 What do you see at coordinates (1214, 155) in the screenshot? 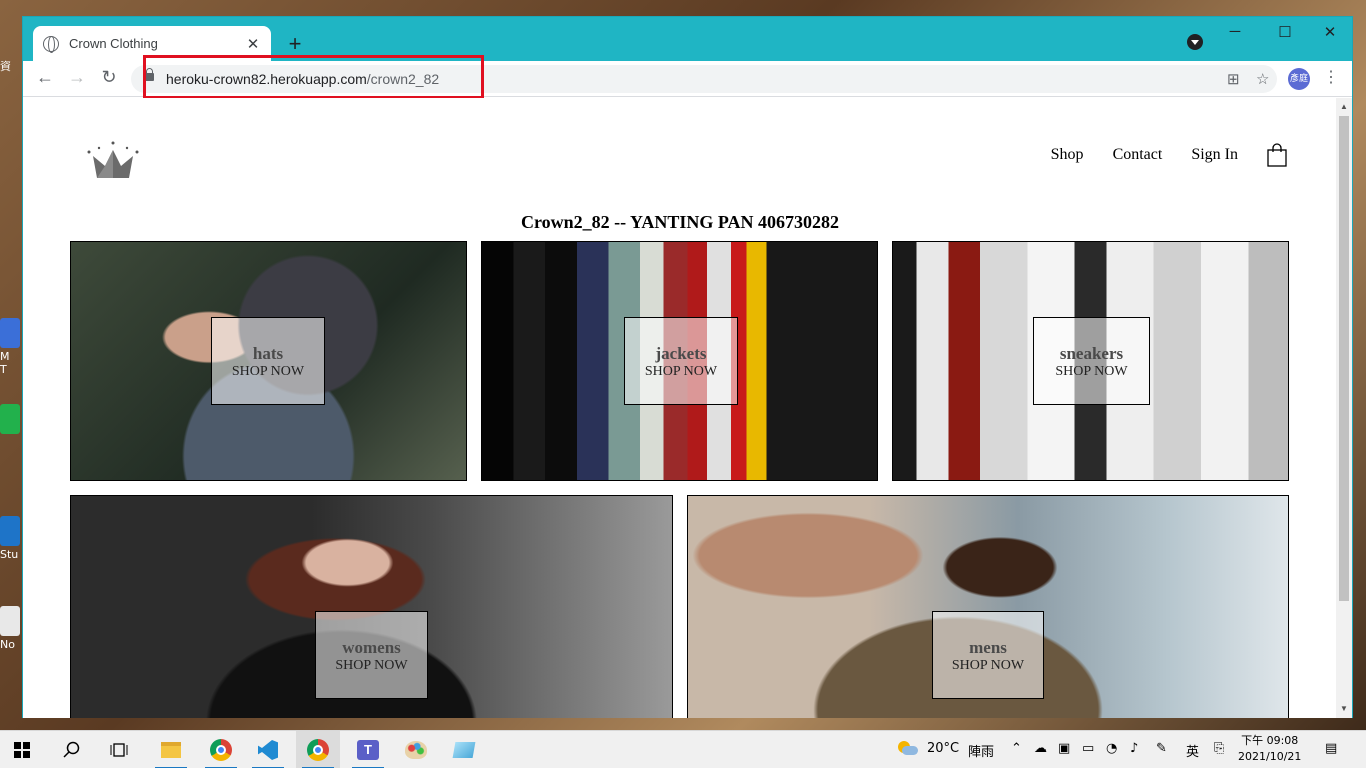
I see `nav-sign-in-link: Sign In` at bounding box center [1214, 155].